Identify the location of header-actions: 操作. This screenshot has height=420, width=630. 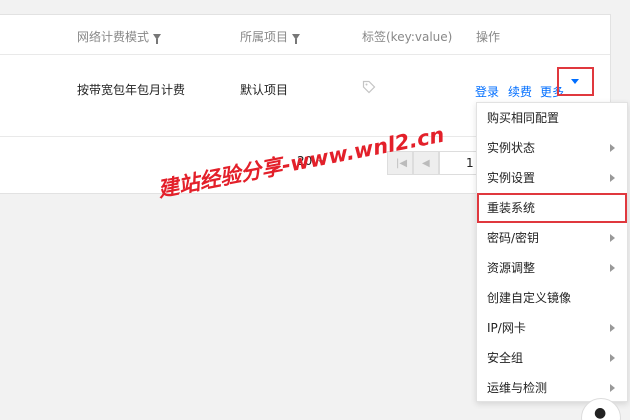
(488, 37).